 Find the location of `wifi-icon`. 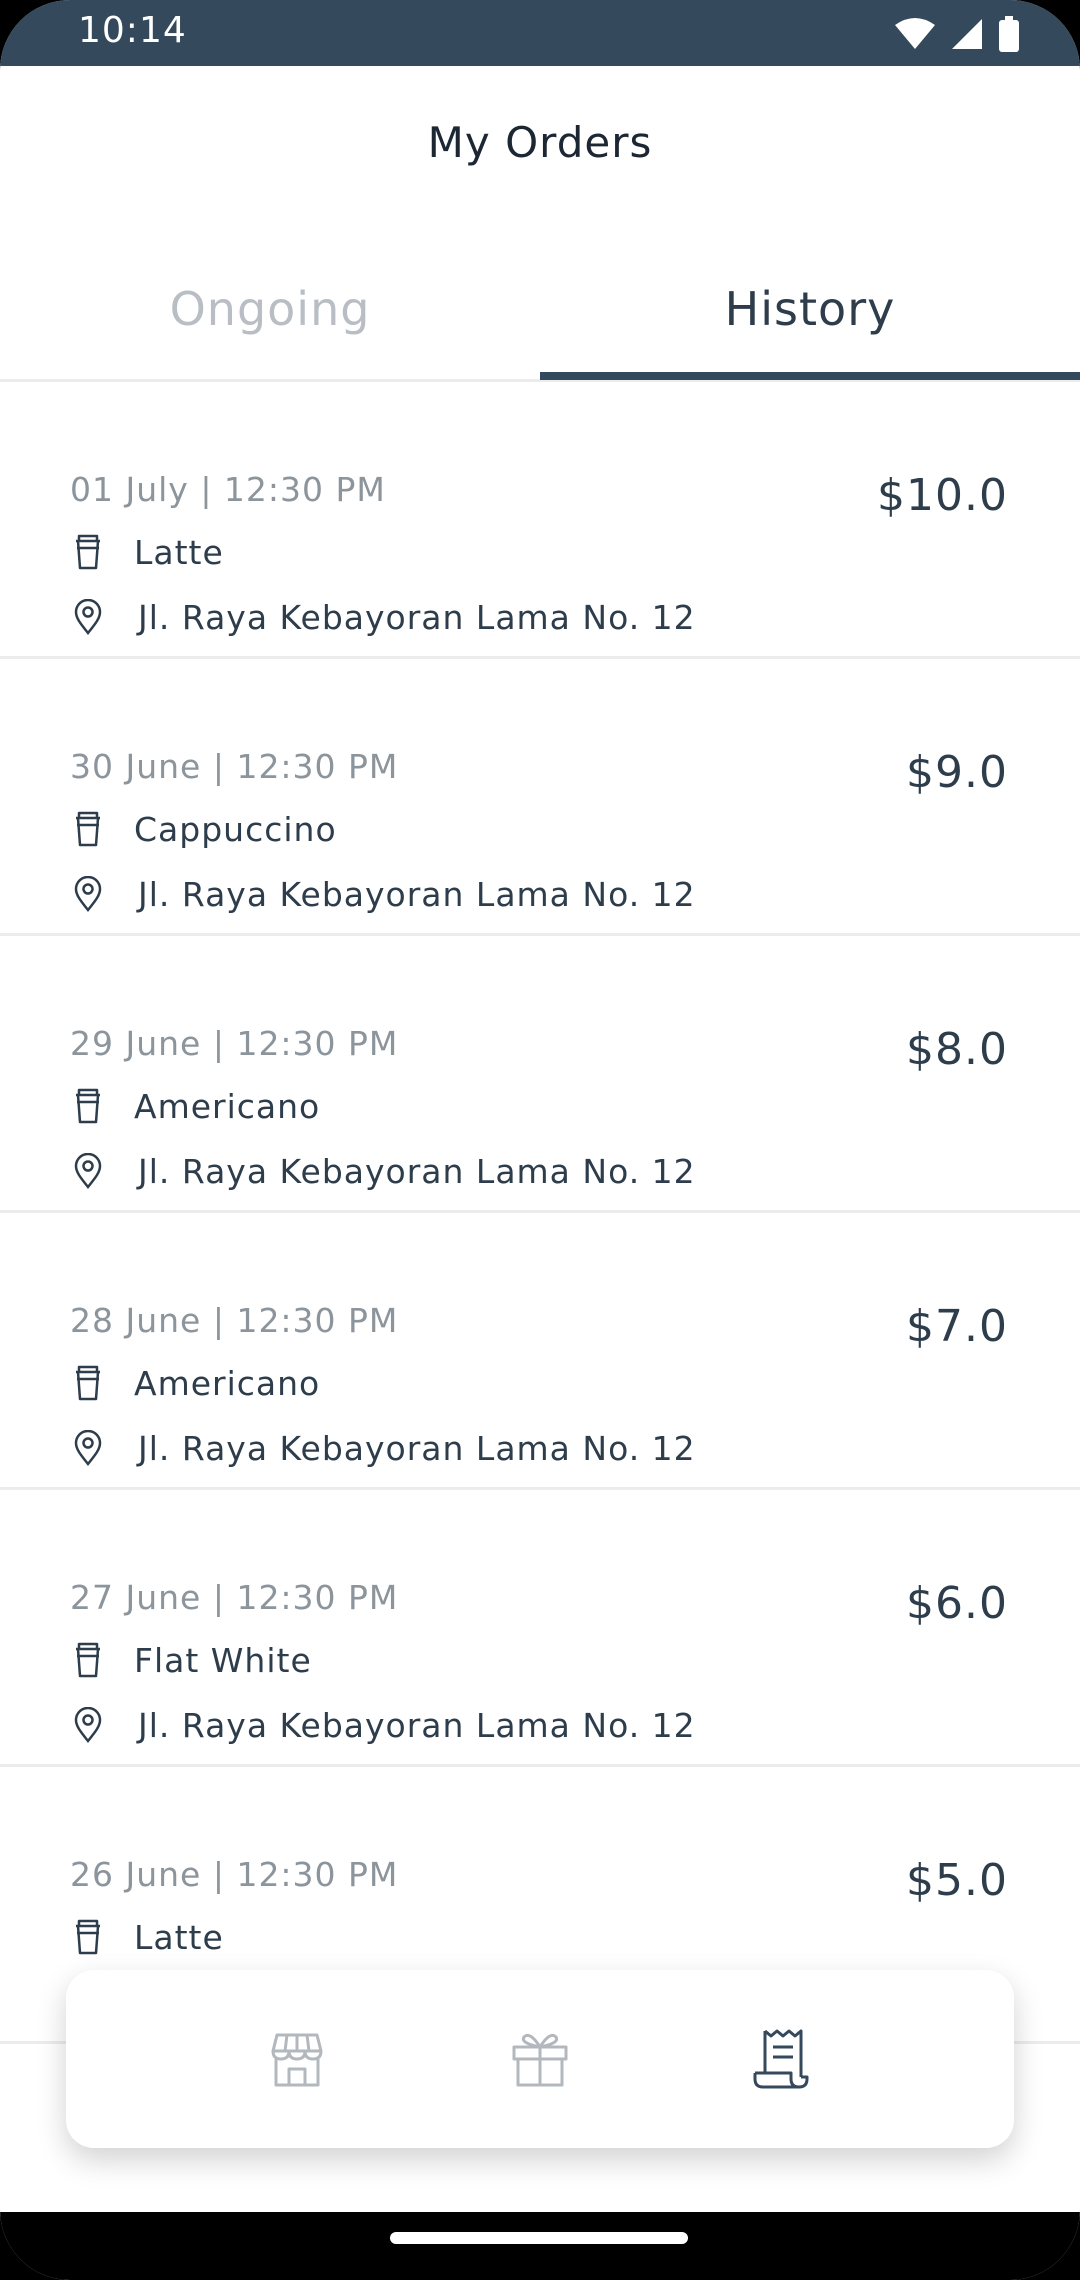

wifi-icon is located at coordinates (915, 33).